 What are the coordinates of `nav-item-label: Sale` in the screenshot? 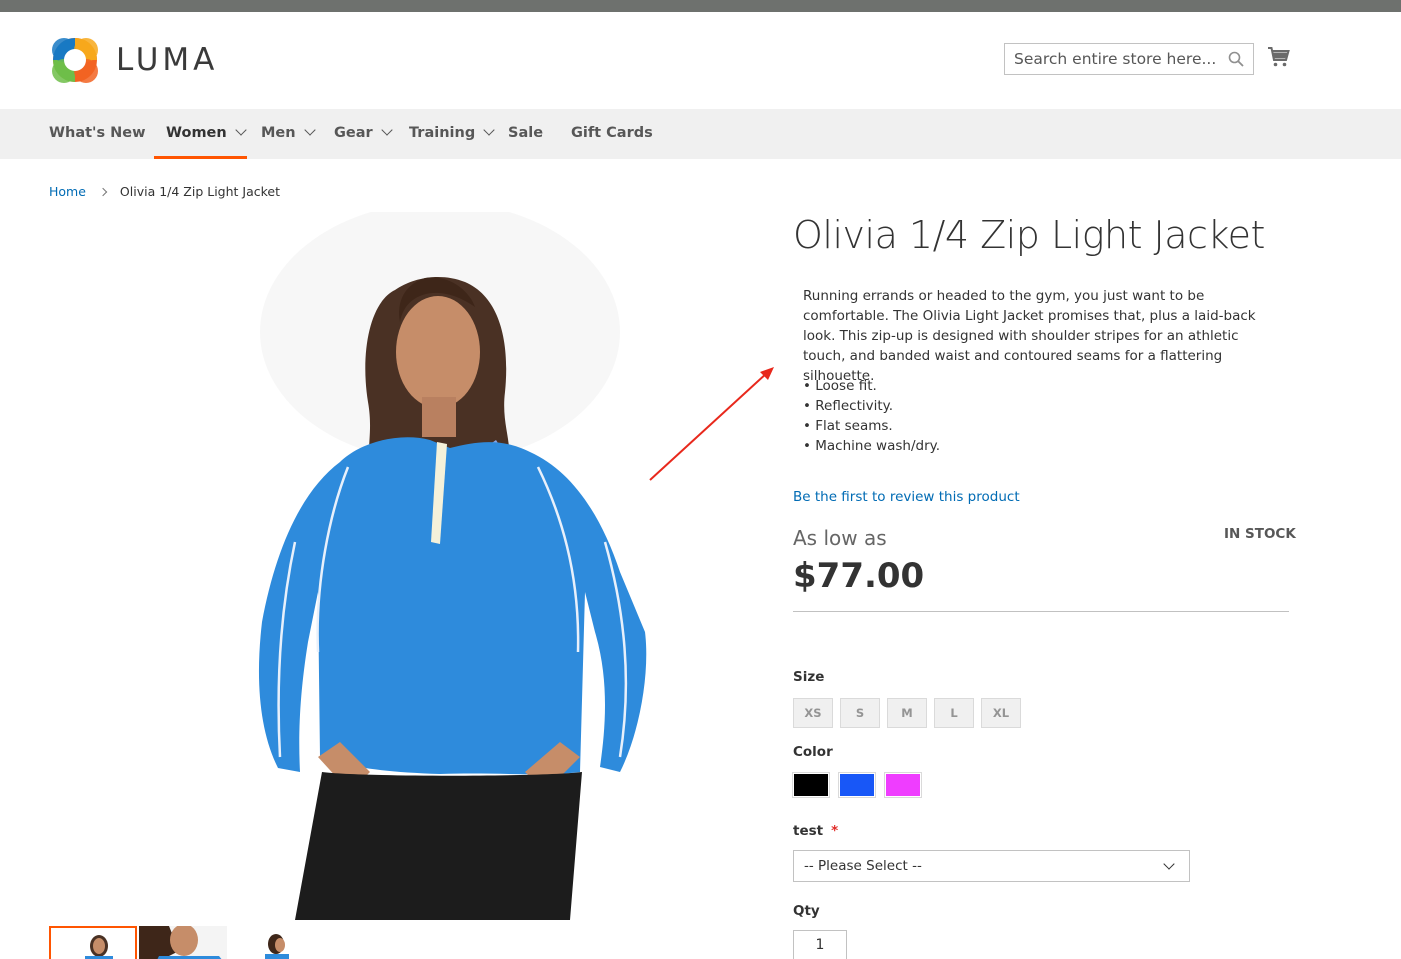 It's located at (526, 133).